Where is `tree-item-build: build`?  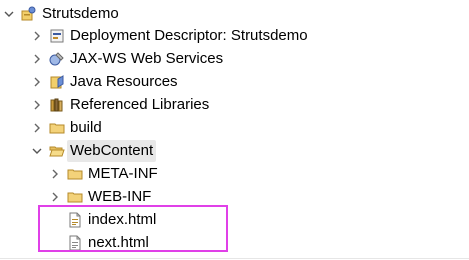
tree-item-build: build is located at coordinates (66, 128).